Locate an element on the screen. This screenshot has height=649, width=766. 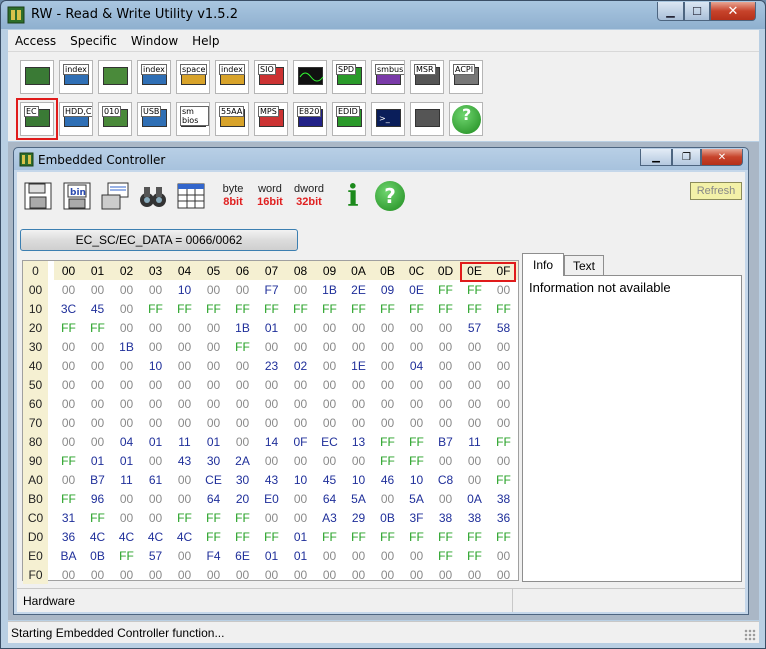
hex-cell: 23 is located at coordinates (271, 365).